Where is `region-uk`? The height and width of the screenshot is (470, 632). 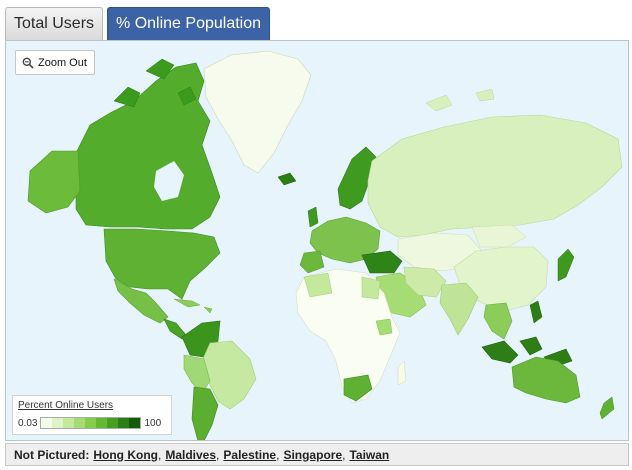
region-uk is located at coordinates (313, 217).